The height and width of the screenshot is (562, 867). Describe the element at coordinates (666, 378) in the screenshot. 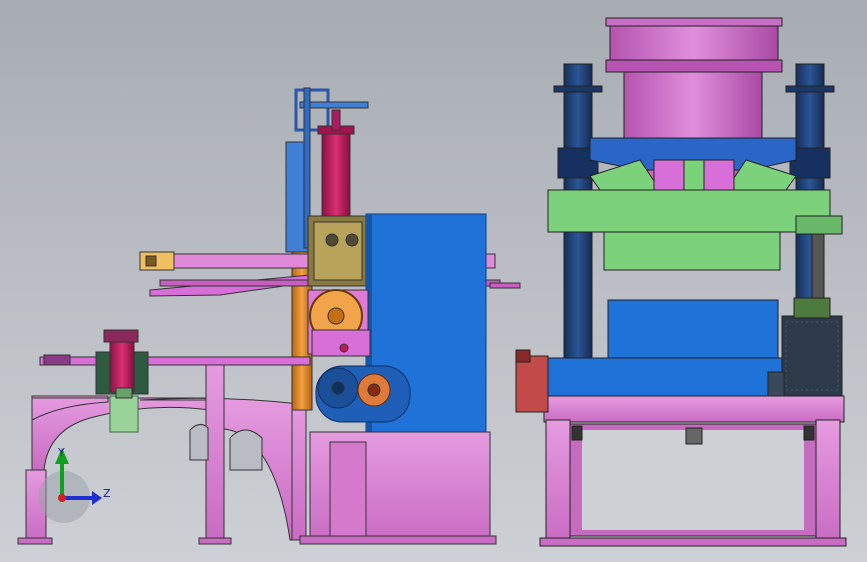

I see `blue-base-bed` at that location.